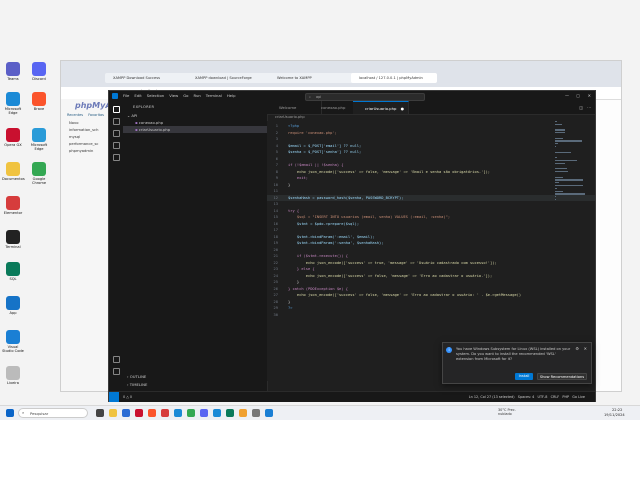 Image resolution: width=640 pixels, height=480 pixels. What do you see at coordinates (129, 115) in the screenshot?
I see `chevron-down-icon: ⌄` at bounding box center [129, 115].